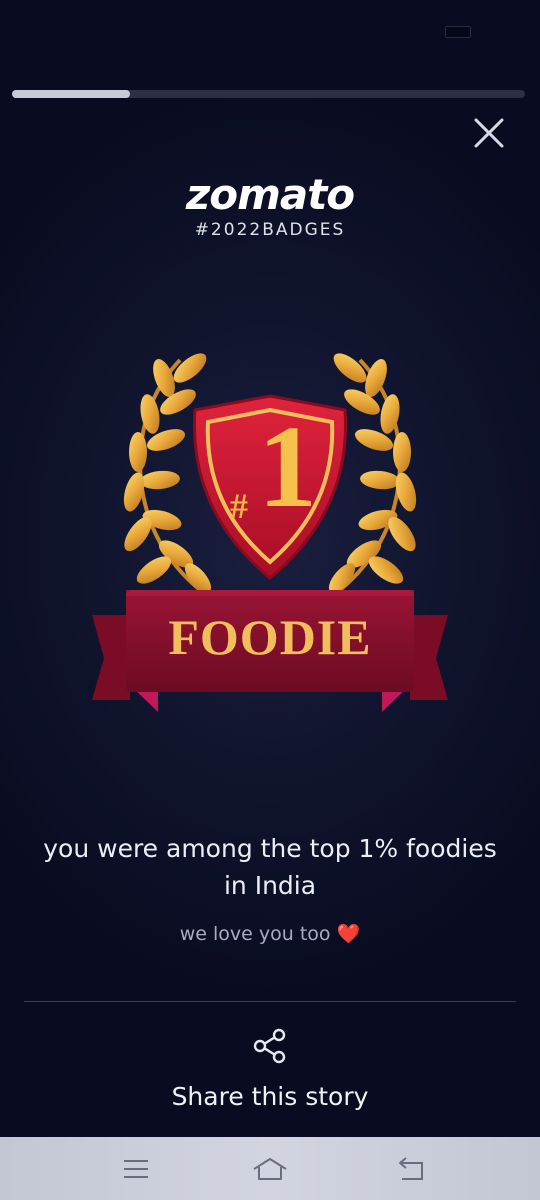 The width and height of the screenshot is (540, 1200). Describe the element at coordinates (270, 637) in the screenshot. I see `badge-ribbon-label: FOODIE` at that location.